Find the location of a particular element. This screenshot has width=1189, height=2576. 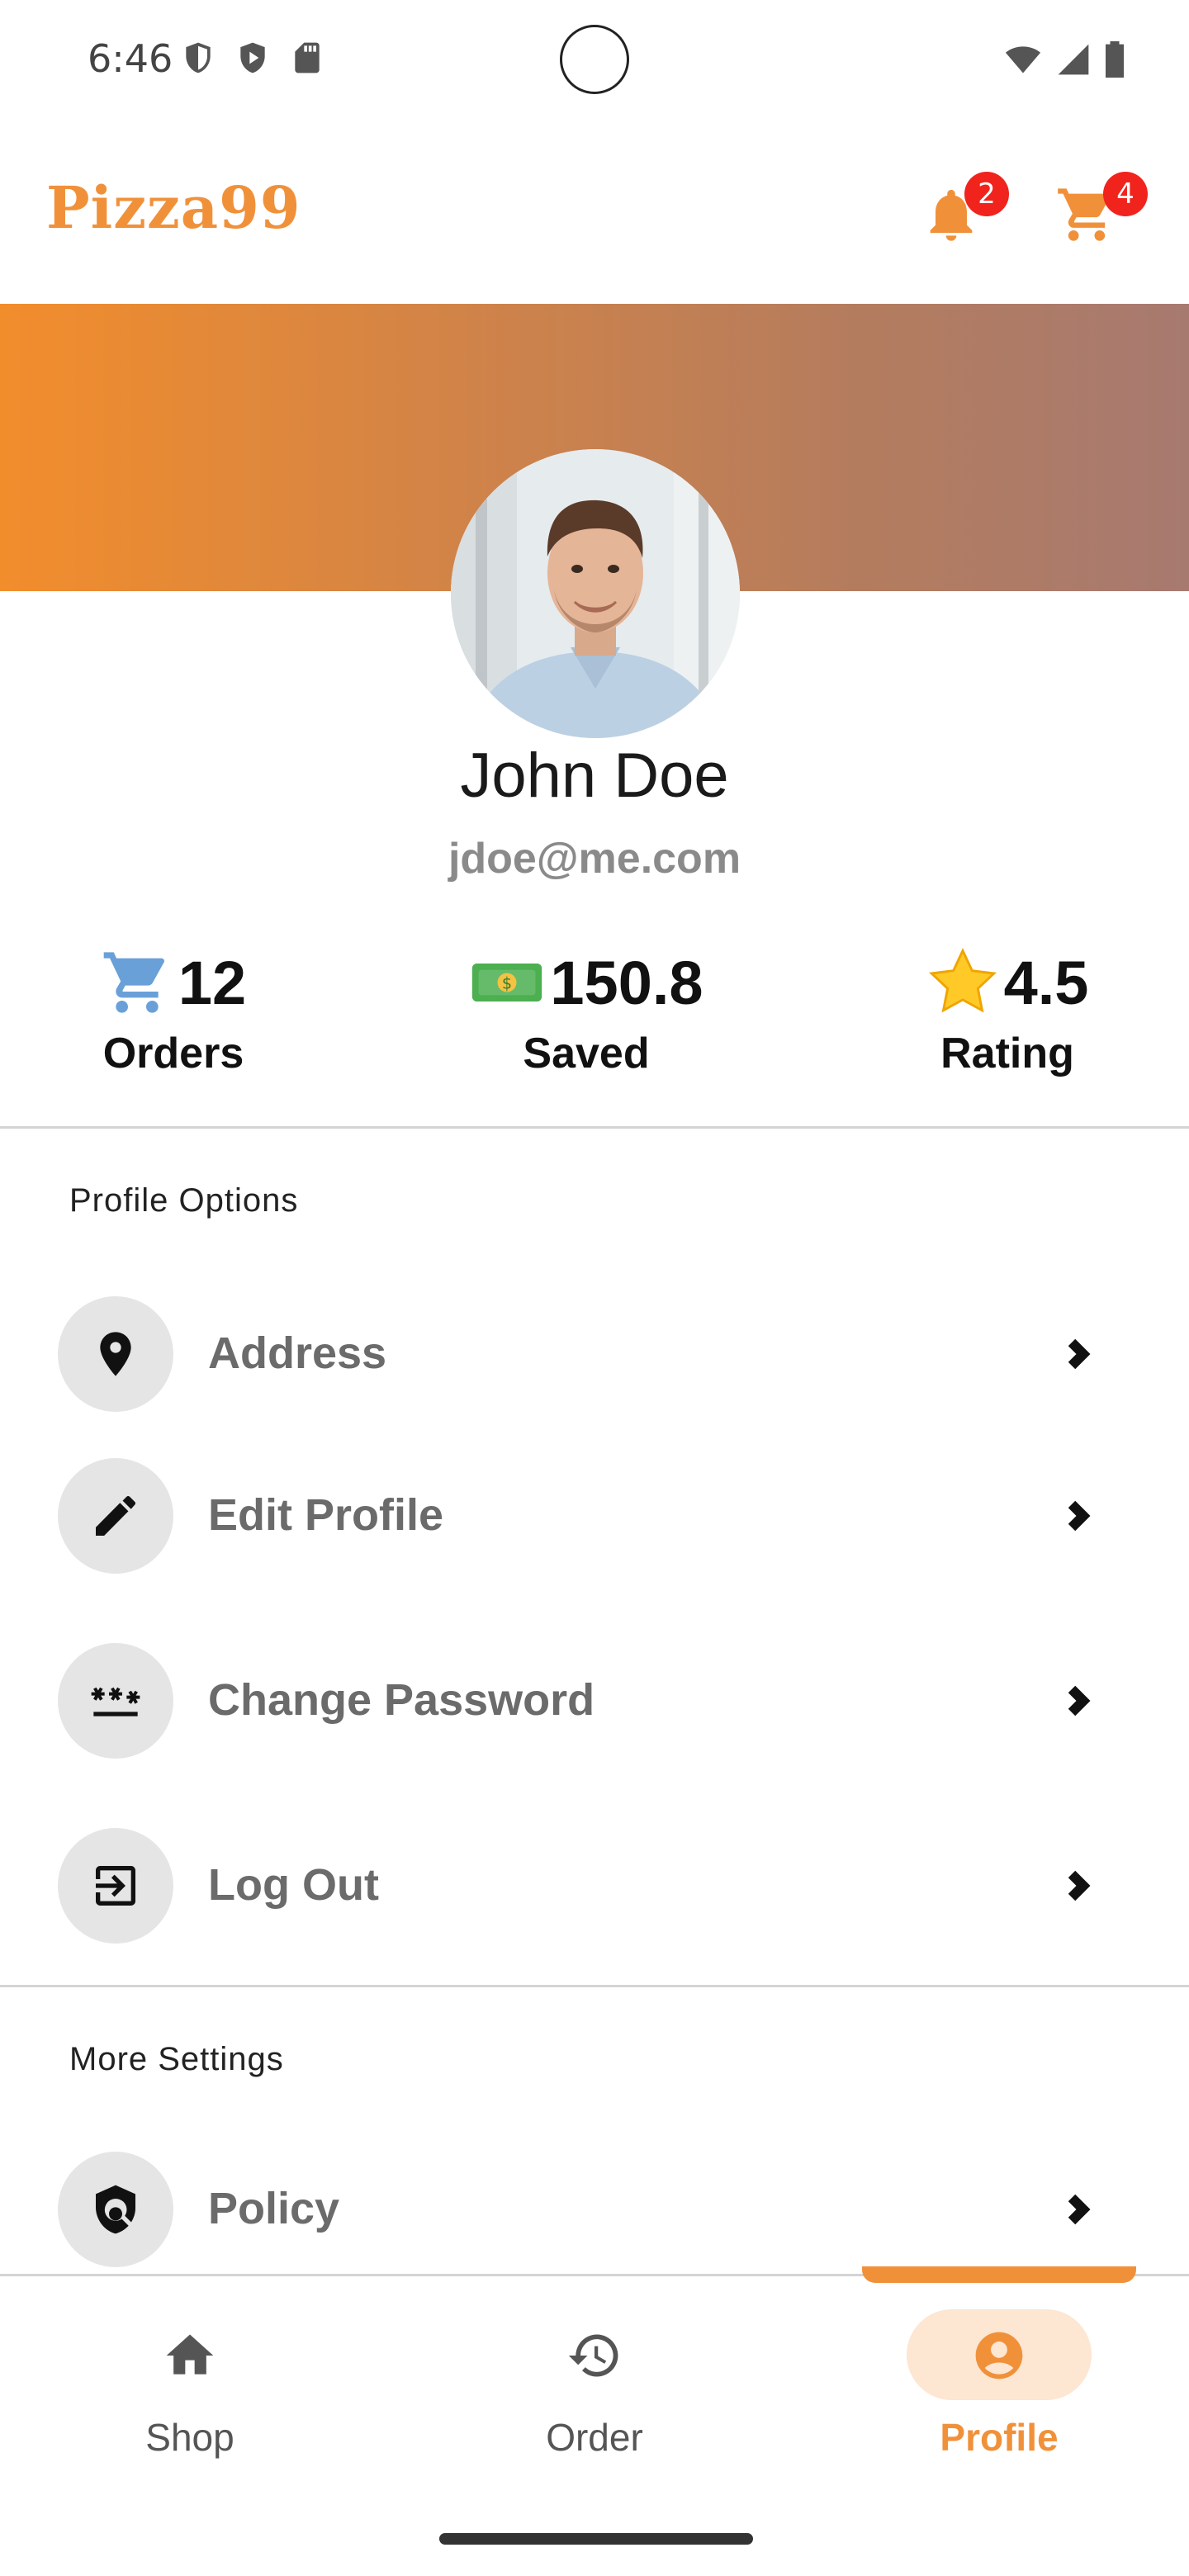

stat-orders-label: Orders is located at coordinates (173, 1053).